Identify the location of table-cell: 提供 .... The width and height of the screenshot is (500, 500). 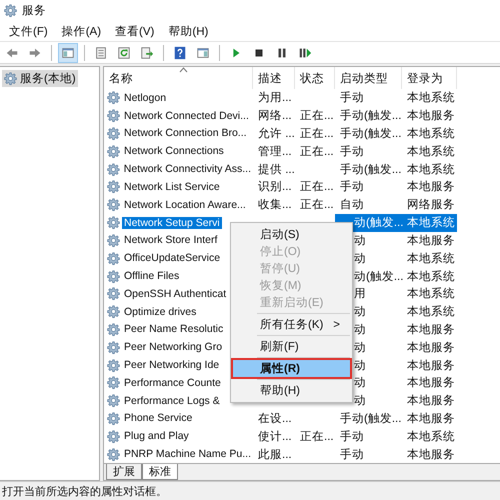
(276, 170).